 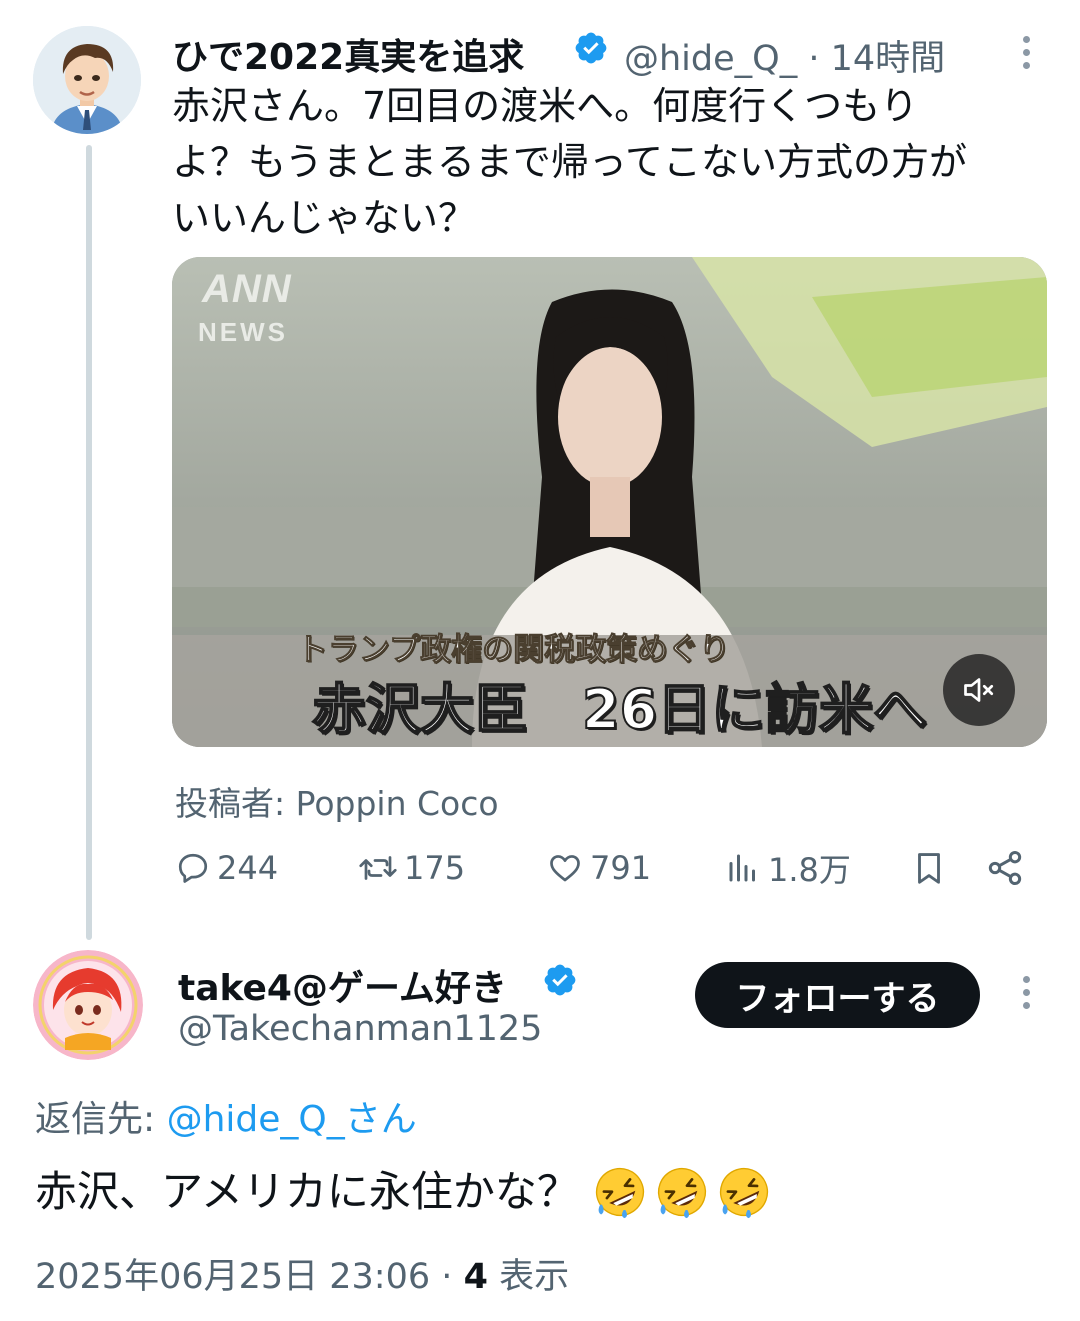 I want to click on reply-to-label: 返信先:, so click(x=95, y=1119).